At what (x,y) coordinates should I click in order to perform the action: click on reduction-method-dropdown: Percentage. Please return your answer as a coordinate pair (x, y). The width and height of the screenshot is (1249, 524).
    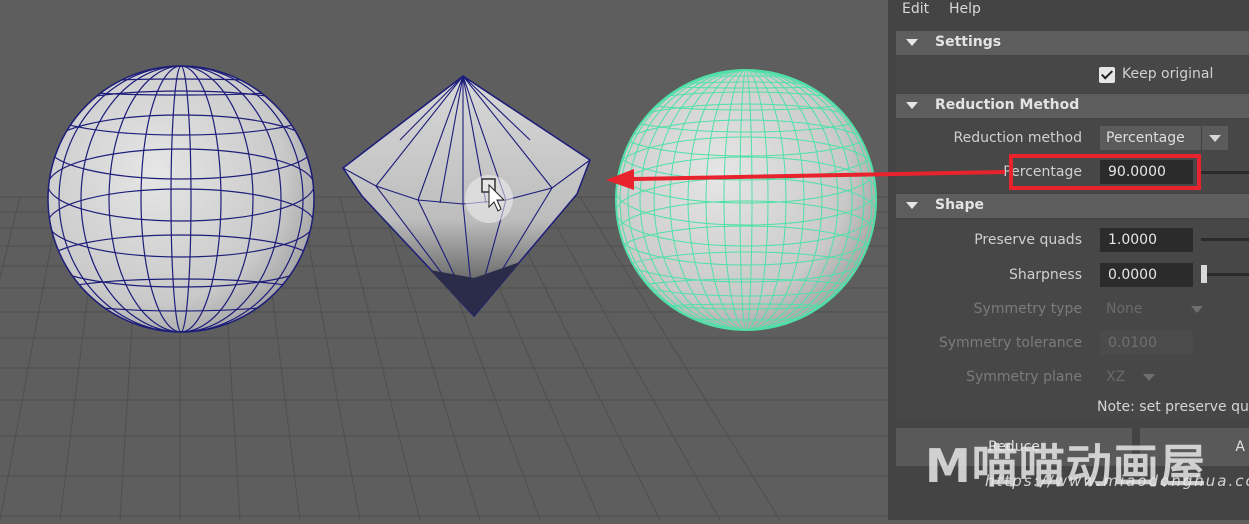
    Looking at the image, I should click on (1164, 138).